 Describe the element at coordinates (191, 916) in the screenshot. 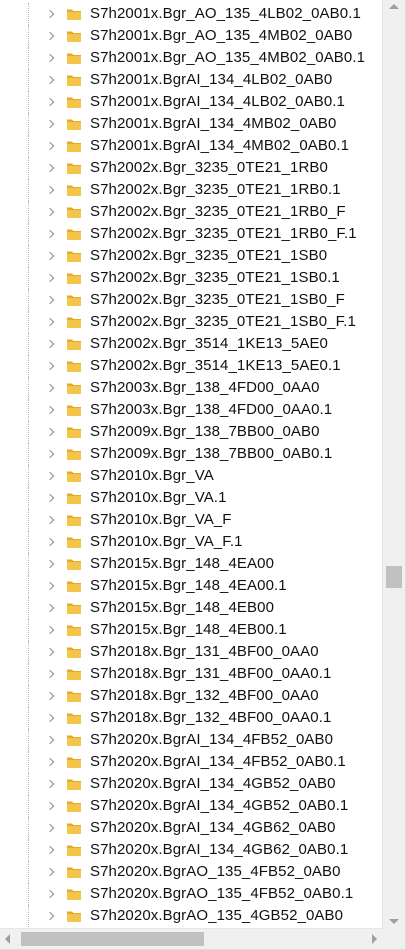

I see `tree-item: S7h2020x.BgrAO_135_4GB52_0AB0` at that location.